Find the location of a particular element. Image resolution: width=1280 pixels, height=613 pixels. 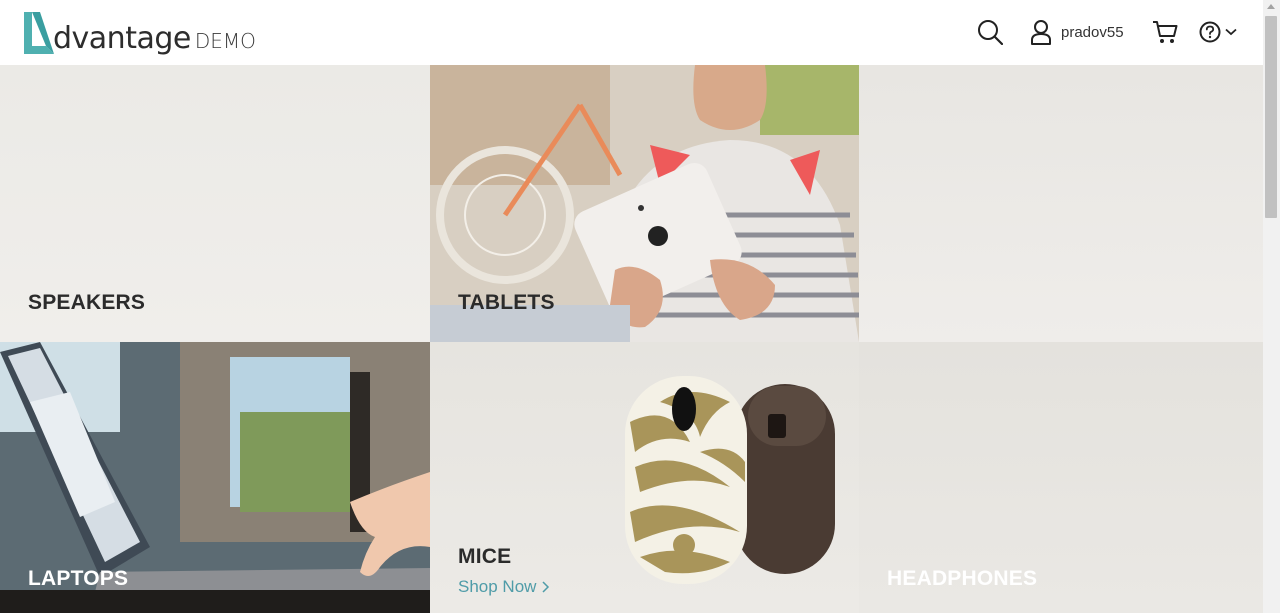

search-button is located at coordinates (990, 32).